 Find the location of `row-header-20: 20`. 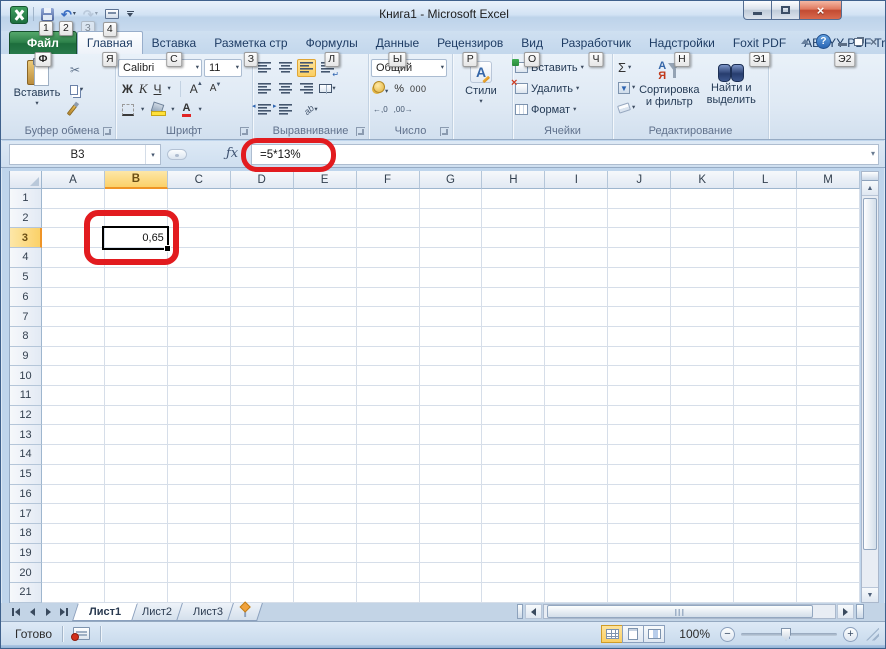

row-header-20: 20 is located at coordinates (26, 573).